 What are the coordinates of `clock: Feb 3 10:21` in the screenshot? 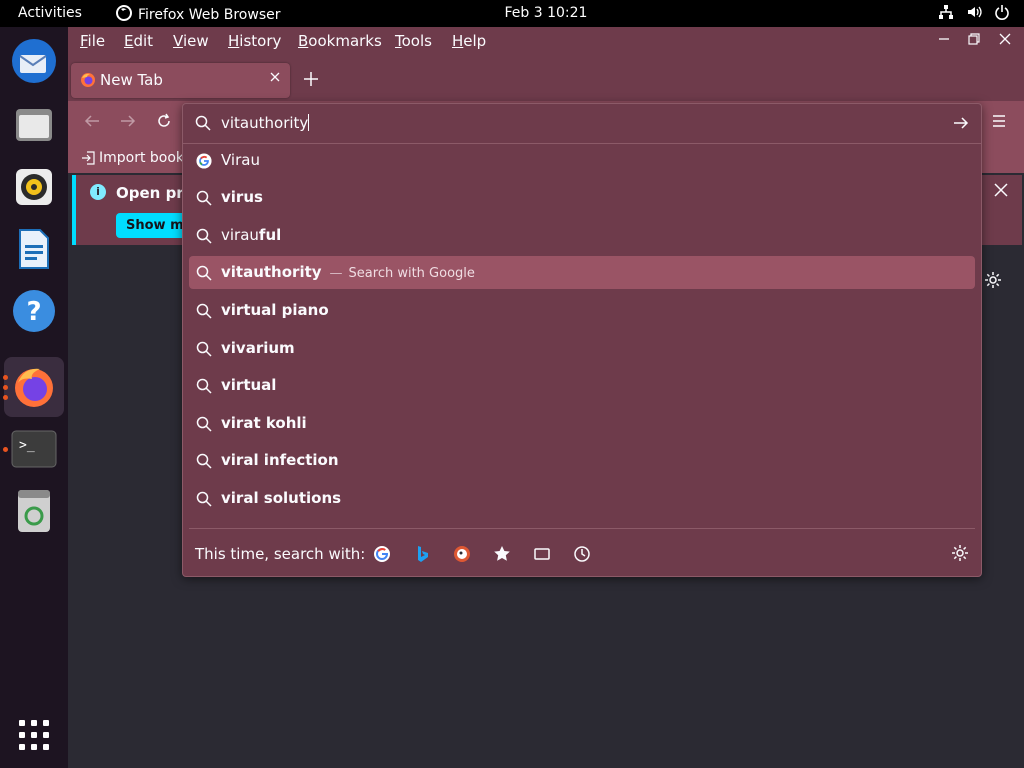 It's located at (512, 13).